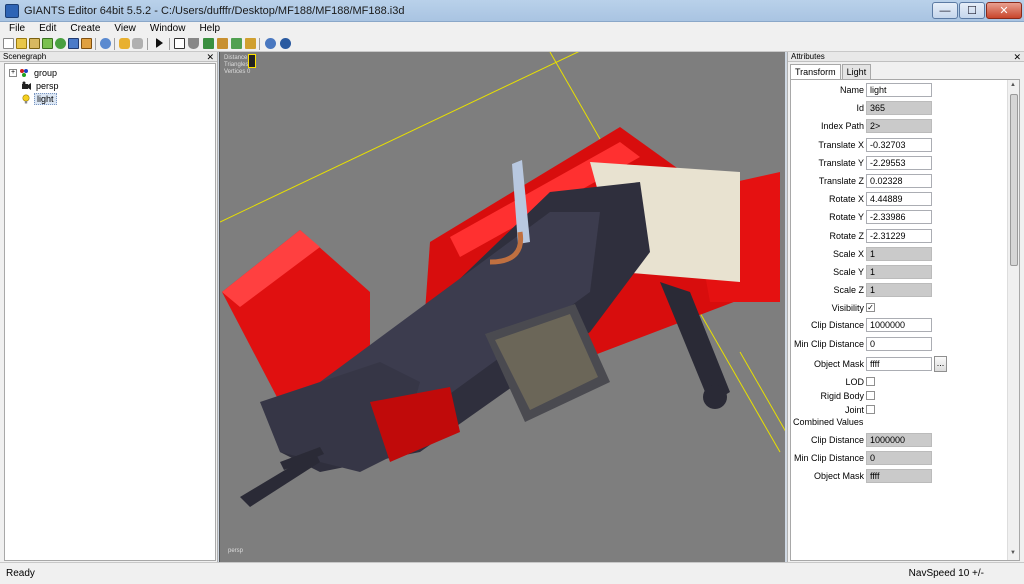 Image resolution: width=1024 pixels, height=584 pixels. I want to click on attributes-title: Attributes, so click(808, 56).